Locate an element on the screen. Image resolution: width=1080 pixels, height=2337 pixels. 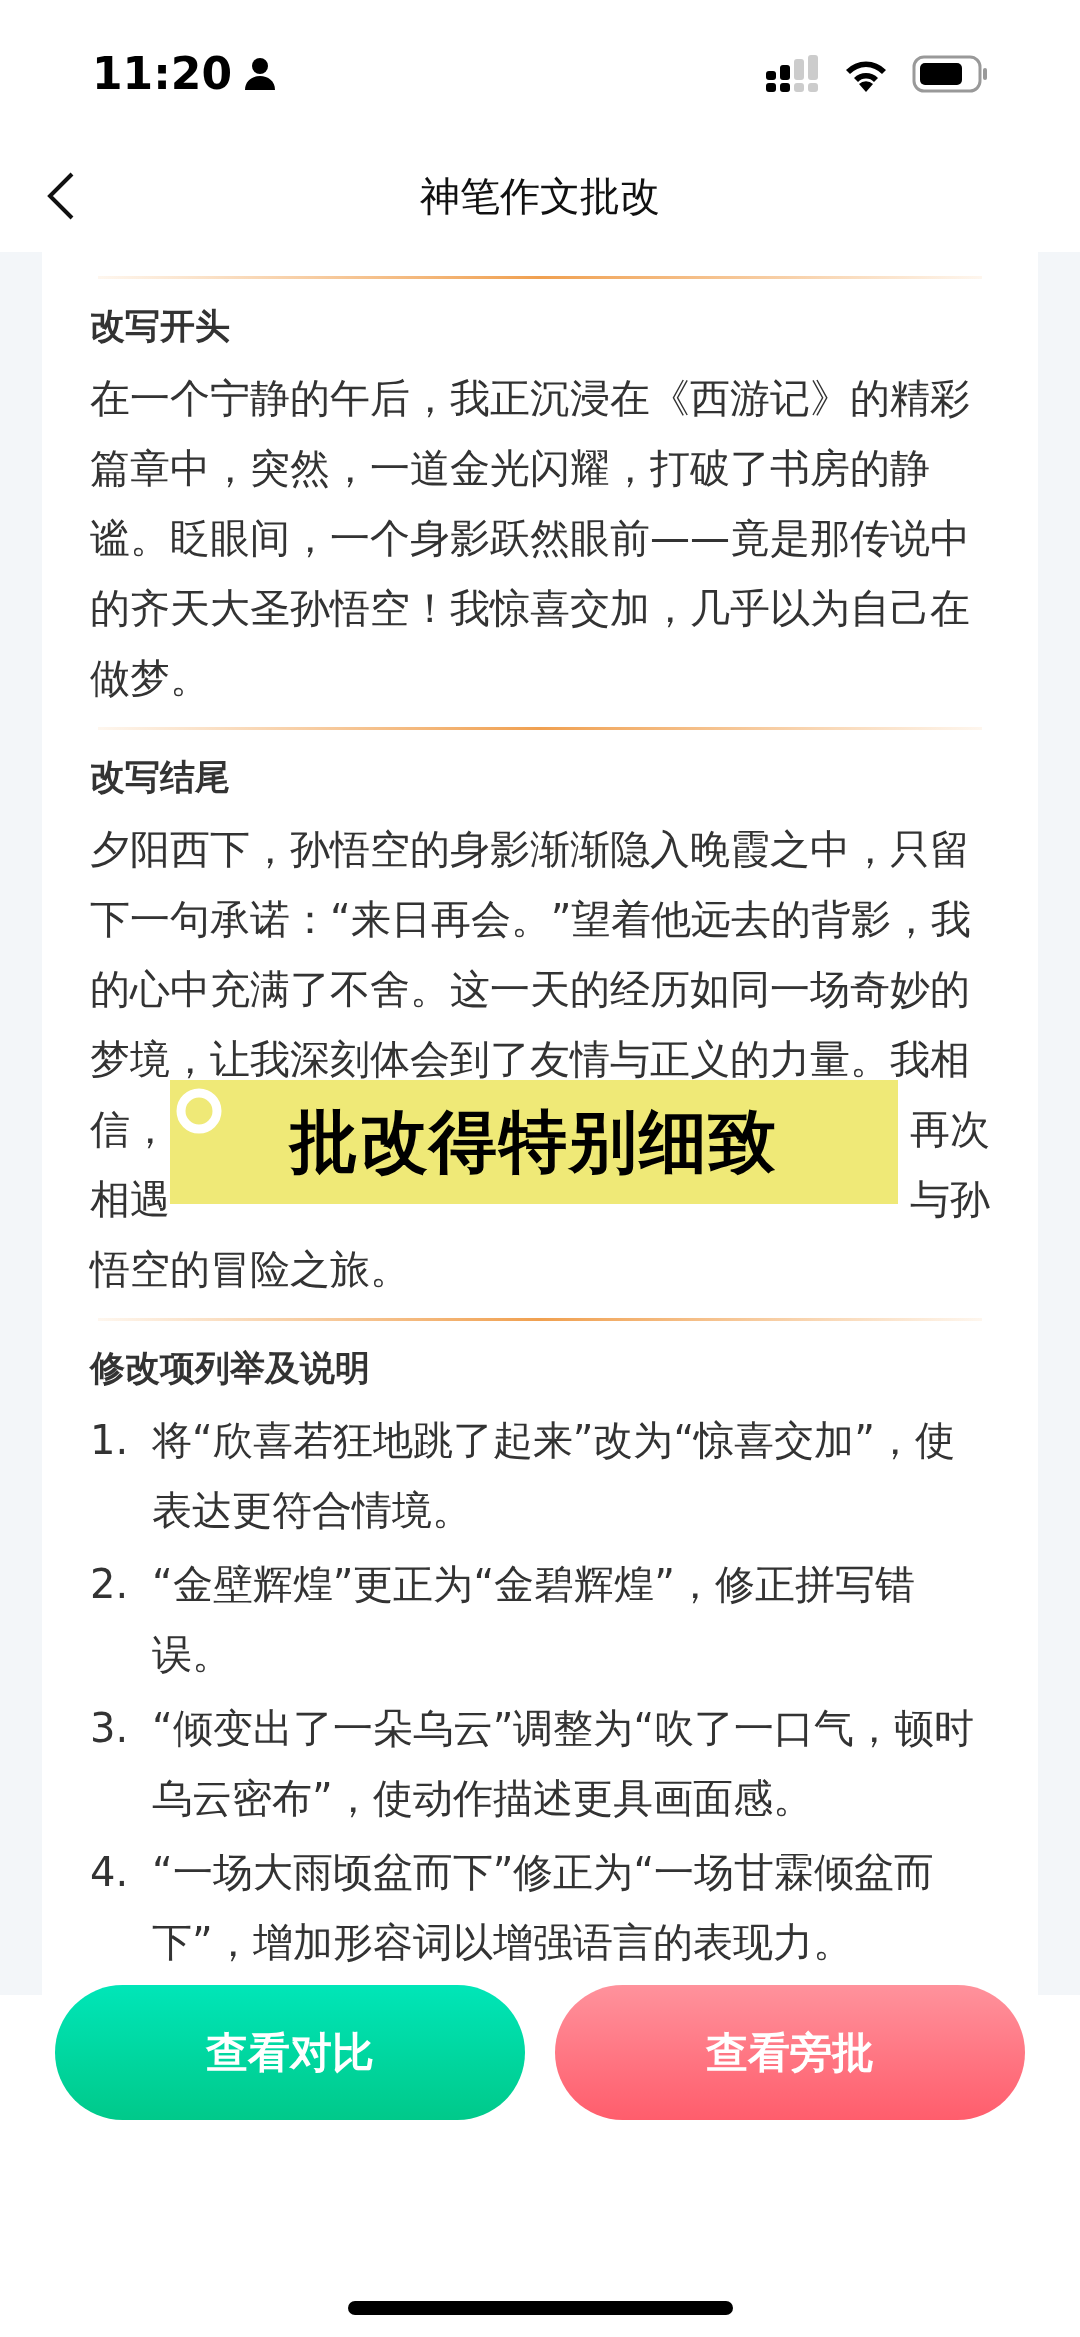
paragraph-line: 下一句承诺：“来日再会。”望着他远去的背影，我 is located at coordinates (531, 919).